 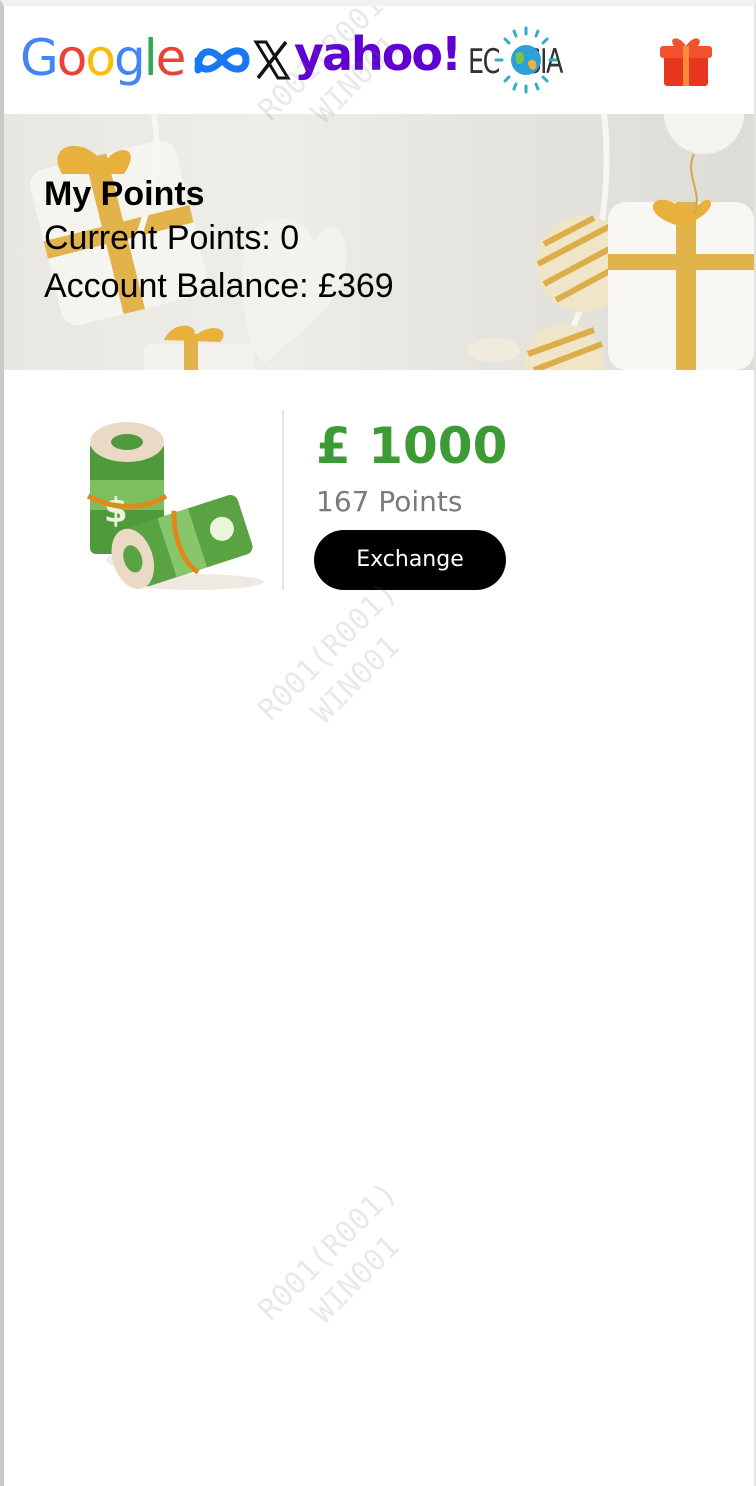 What do you see at coordinates (175, 506) in the screenshot?
I see `money-rolls-icon: $` at bounding box center [175, 506].